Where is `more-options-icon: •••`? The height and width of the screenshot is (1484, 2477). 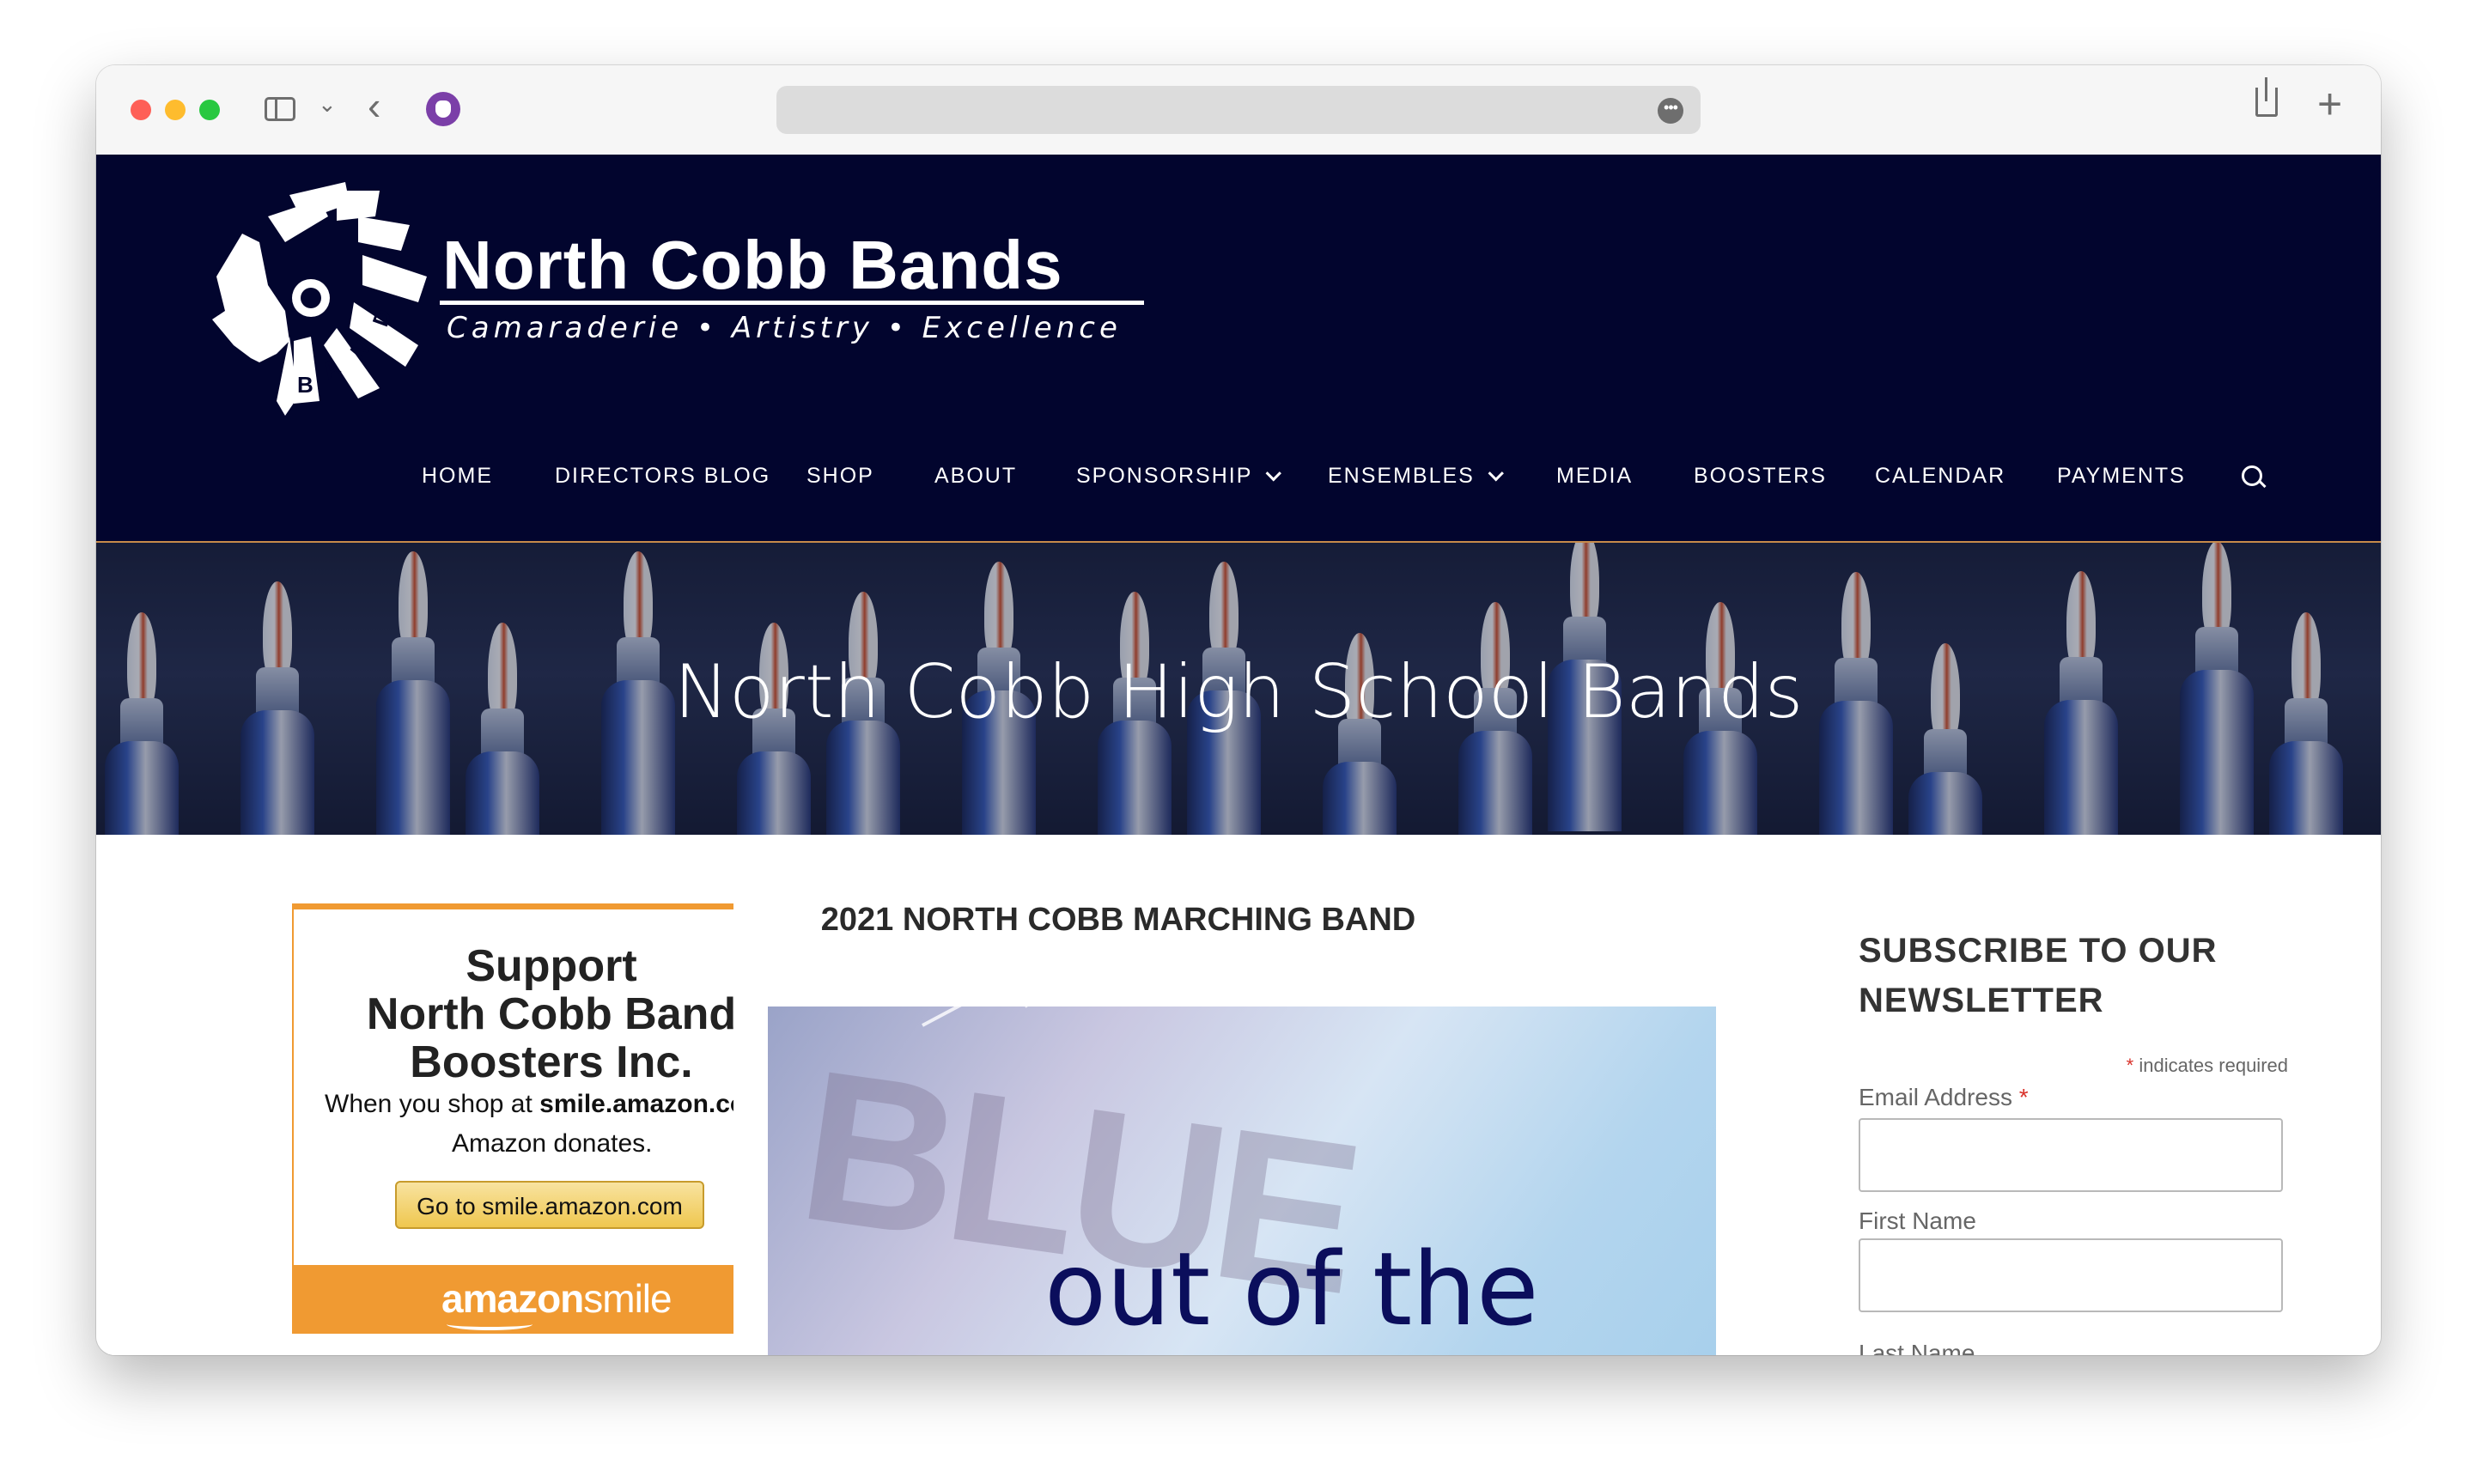 more-options-icon: ••• is located at coordinates (1670, 111).